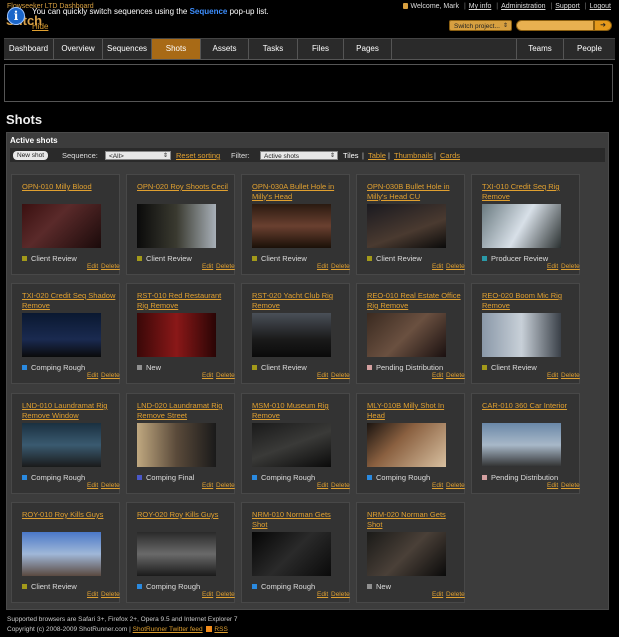 The height and width of the screenshot is (637, 619). What do you see at coordinates (220, 629) in the screenshot?
I see `rss-link: RSS` at bounding box center [220, 629].